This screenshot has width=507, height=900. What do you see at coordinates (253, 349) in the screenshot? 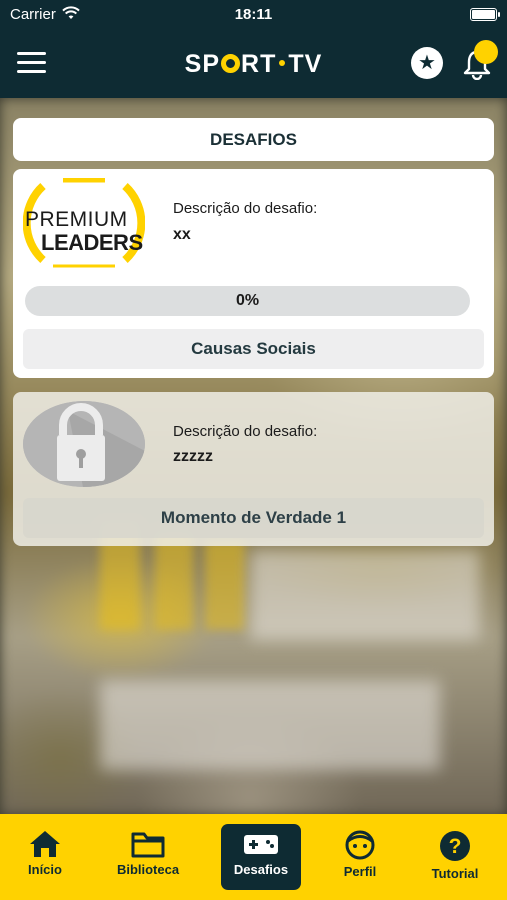
I see `category-button: Causas Sociais` at bounding box center [253, 349].